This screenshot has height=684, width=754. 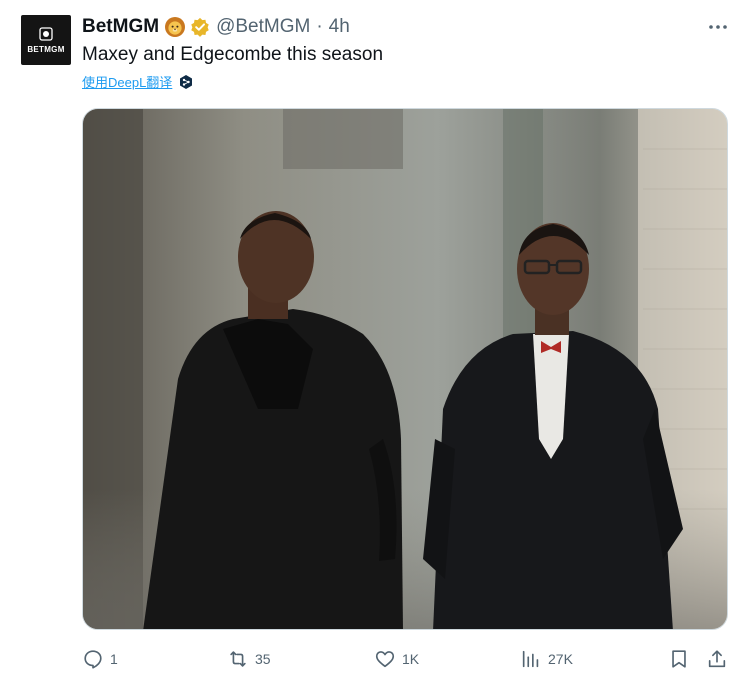 What do you see at coordinates (46, 49) in the screenshot?
I see `avatar-brand-text: BETMGM` at bounding box center [46, 49].